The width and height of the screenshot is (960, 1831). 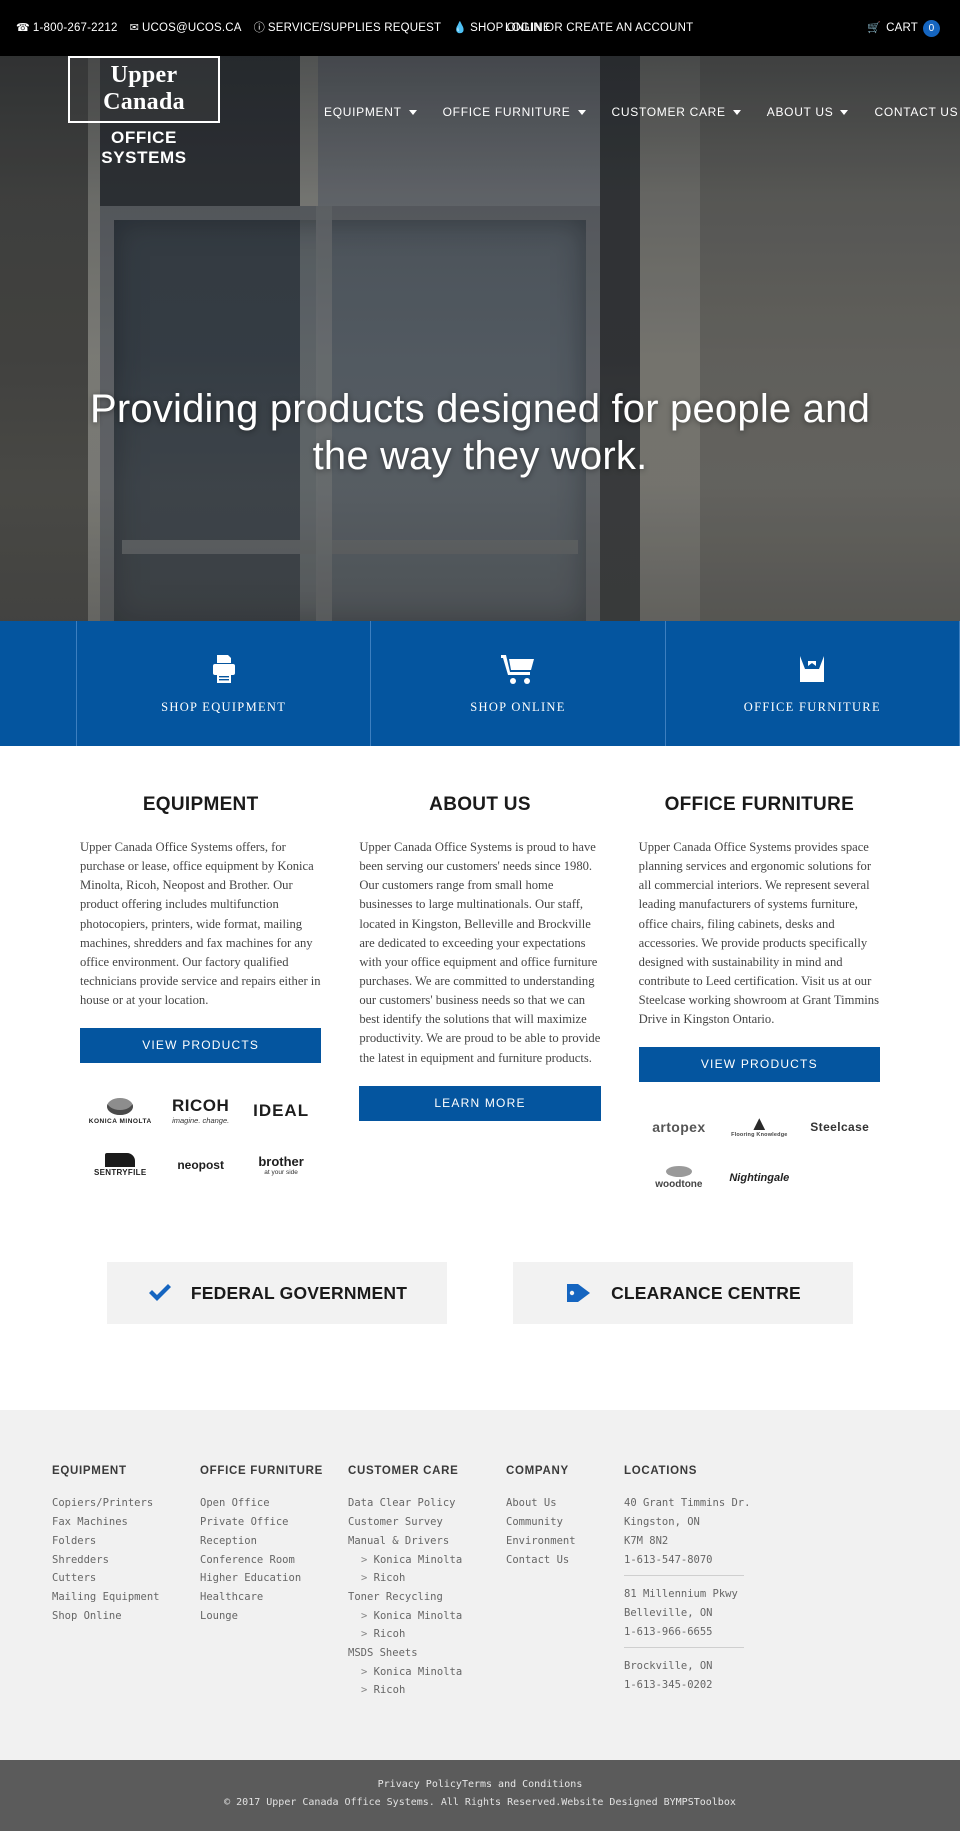 I want to click on footer-link: Customer Survey, so click(x=427, y=1522).